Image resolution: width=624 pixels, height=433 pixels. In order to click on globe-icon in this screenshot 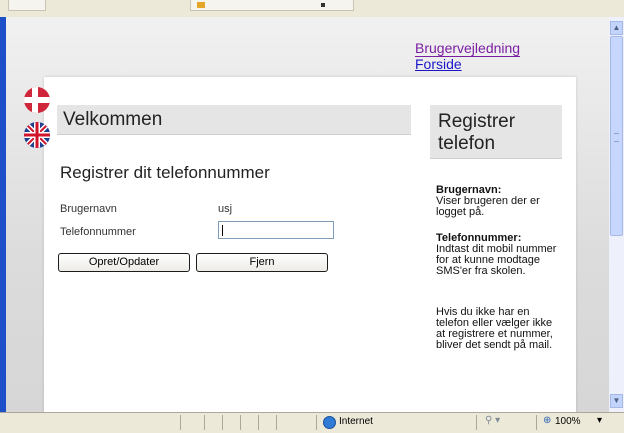, I will do `click(329, 422)`.